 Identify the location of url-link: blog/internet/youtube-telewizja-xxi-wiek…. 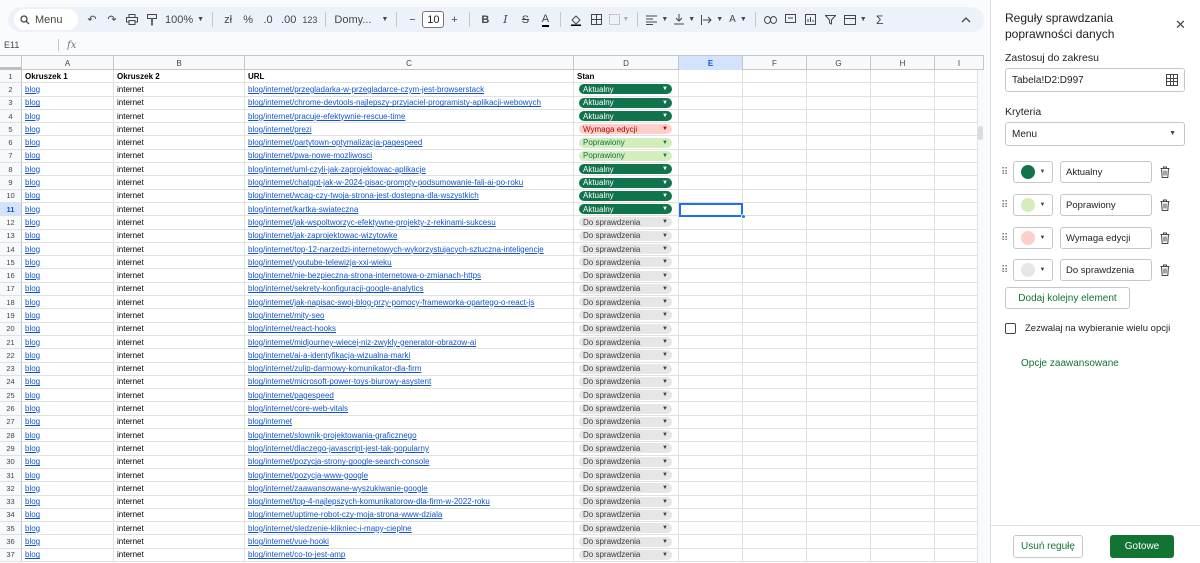
(409, 262).